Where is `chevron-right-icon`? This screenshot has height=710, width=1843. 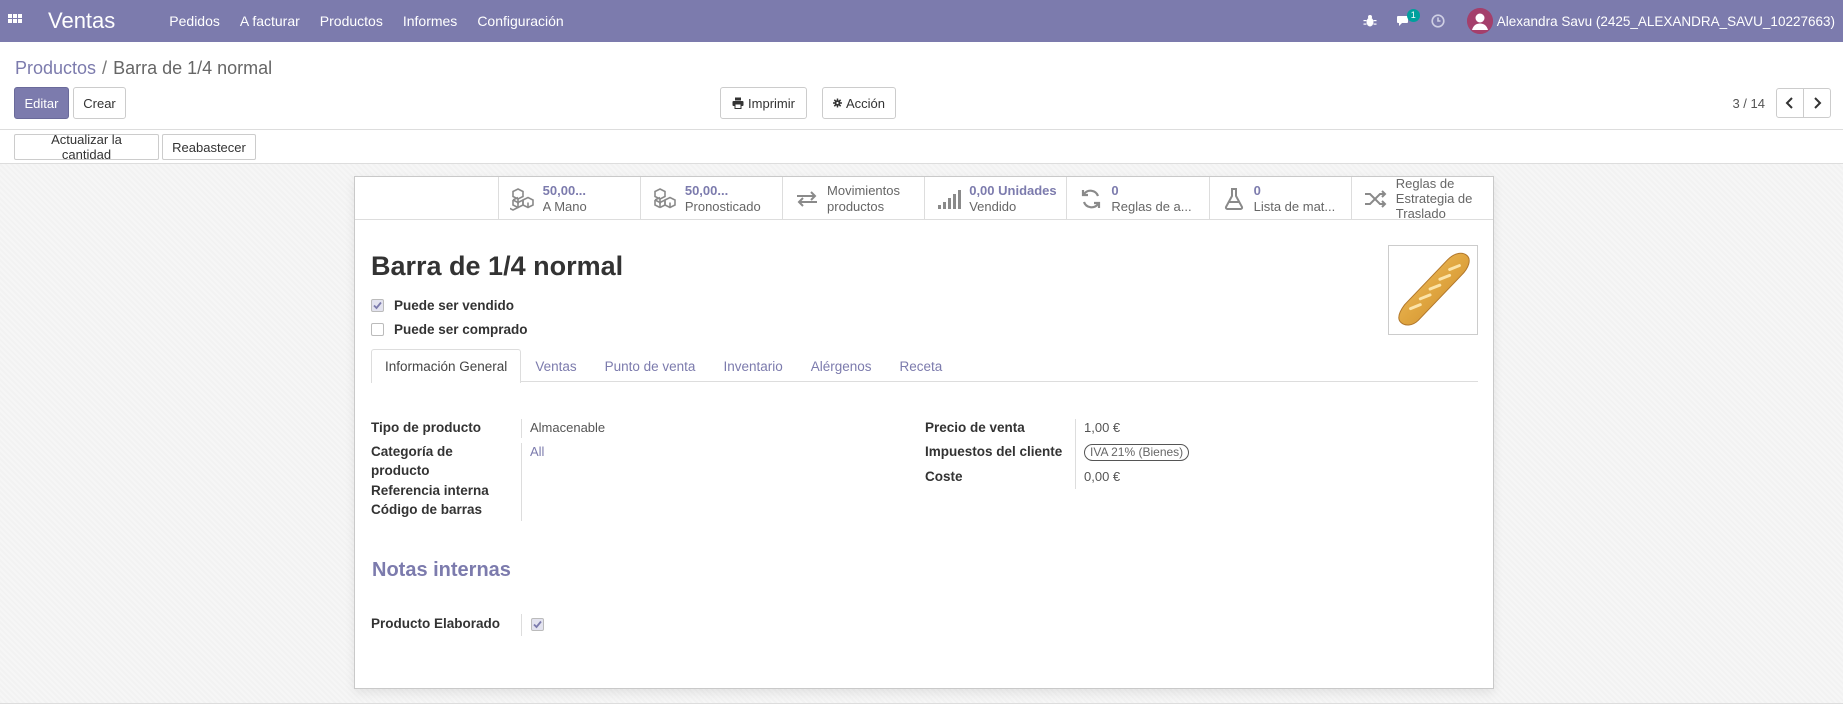 chevron-right-icon is located at coordinates (1818, 103).